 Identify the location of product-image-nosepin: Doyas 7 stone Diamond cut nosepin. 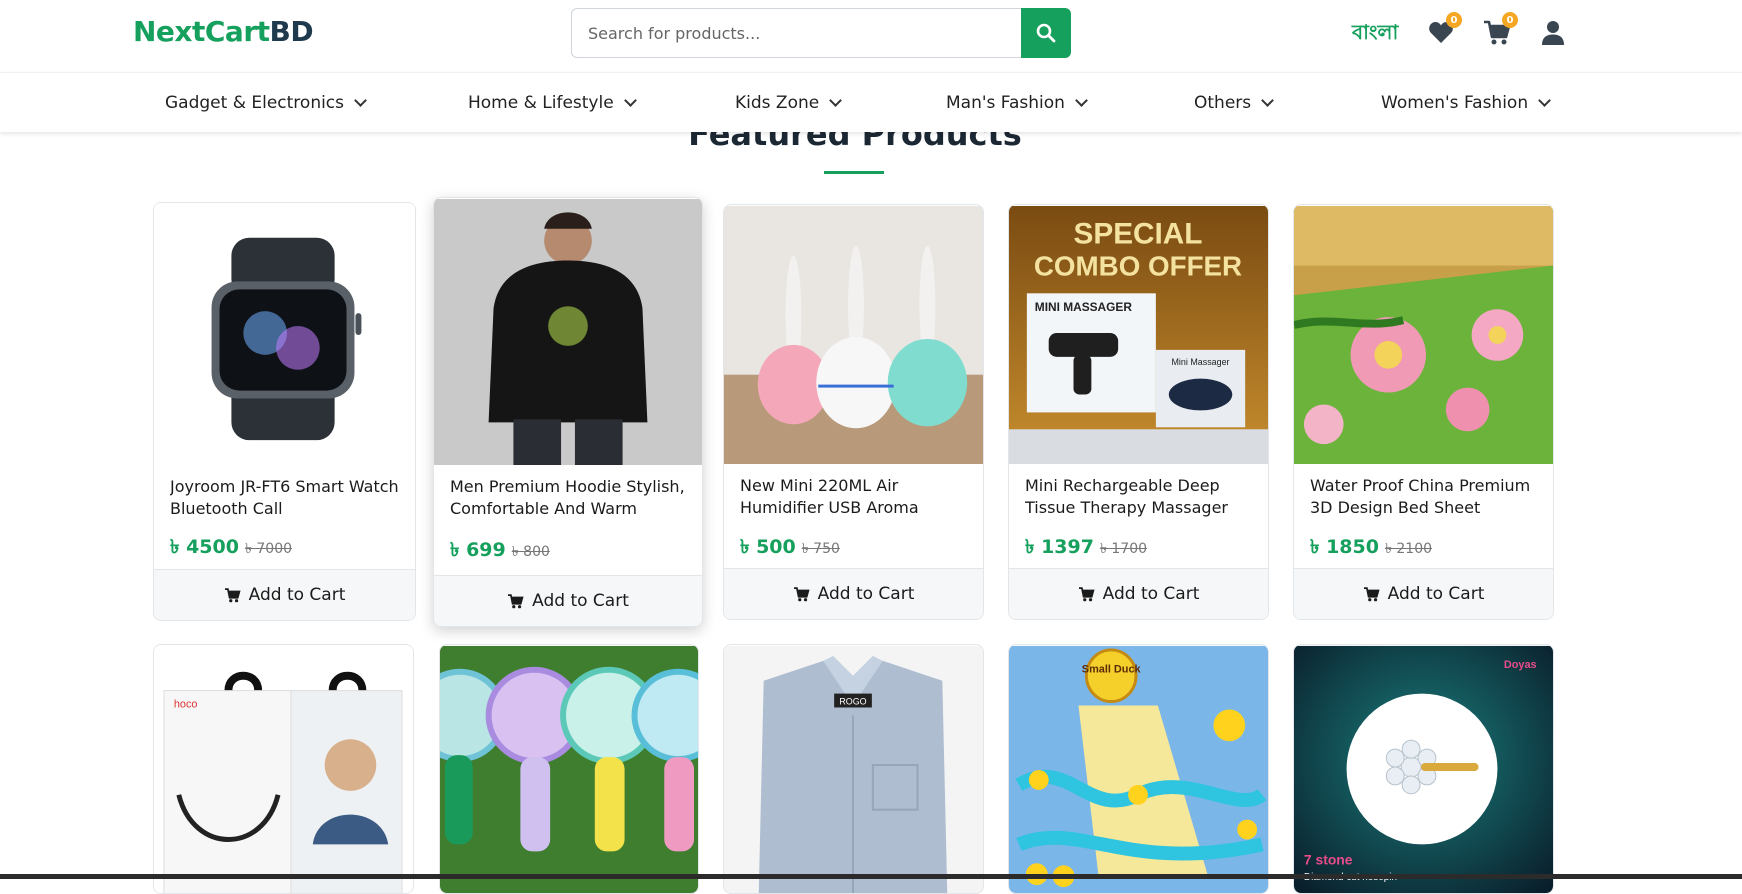
(1423, 769).